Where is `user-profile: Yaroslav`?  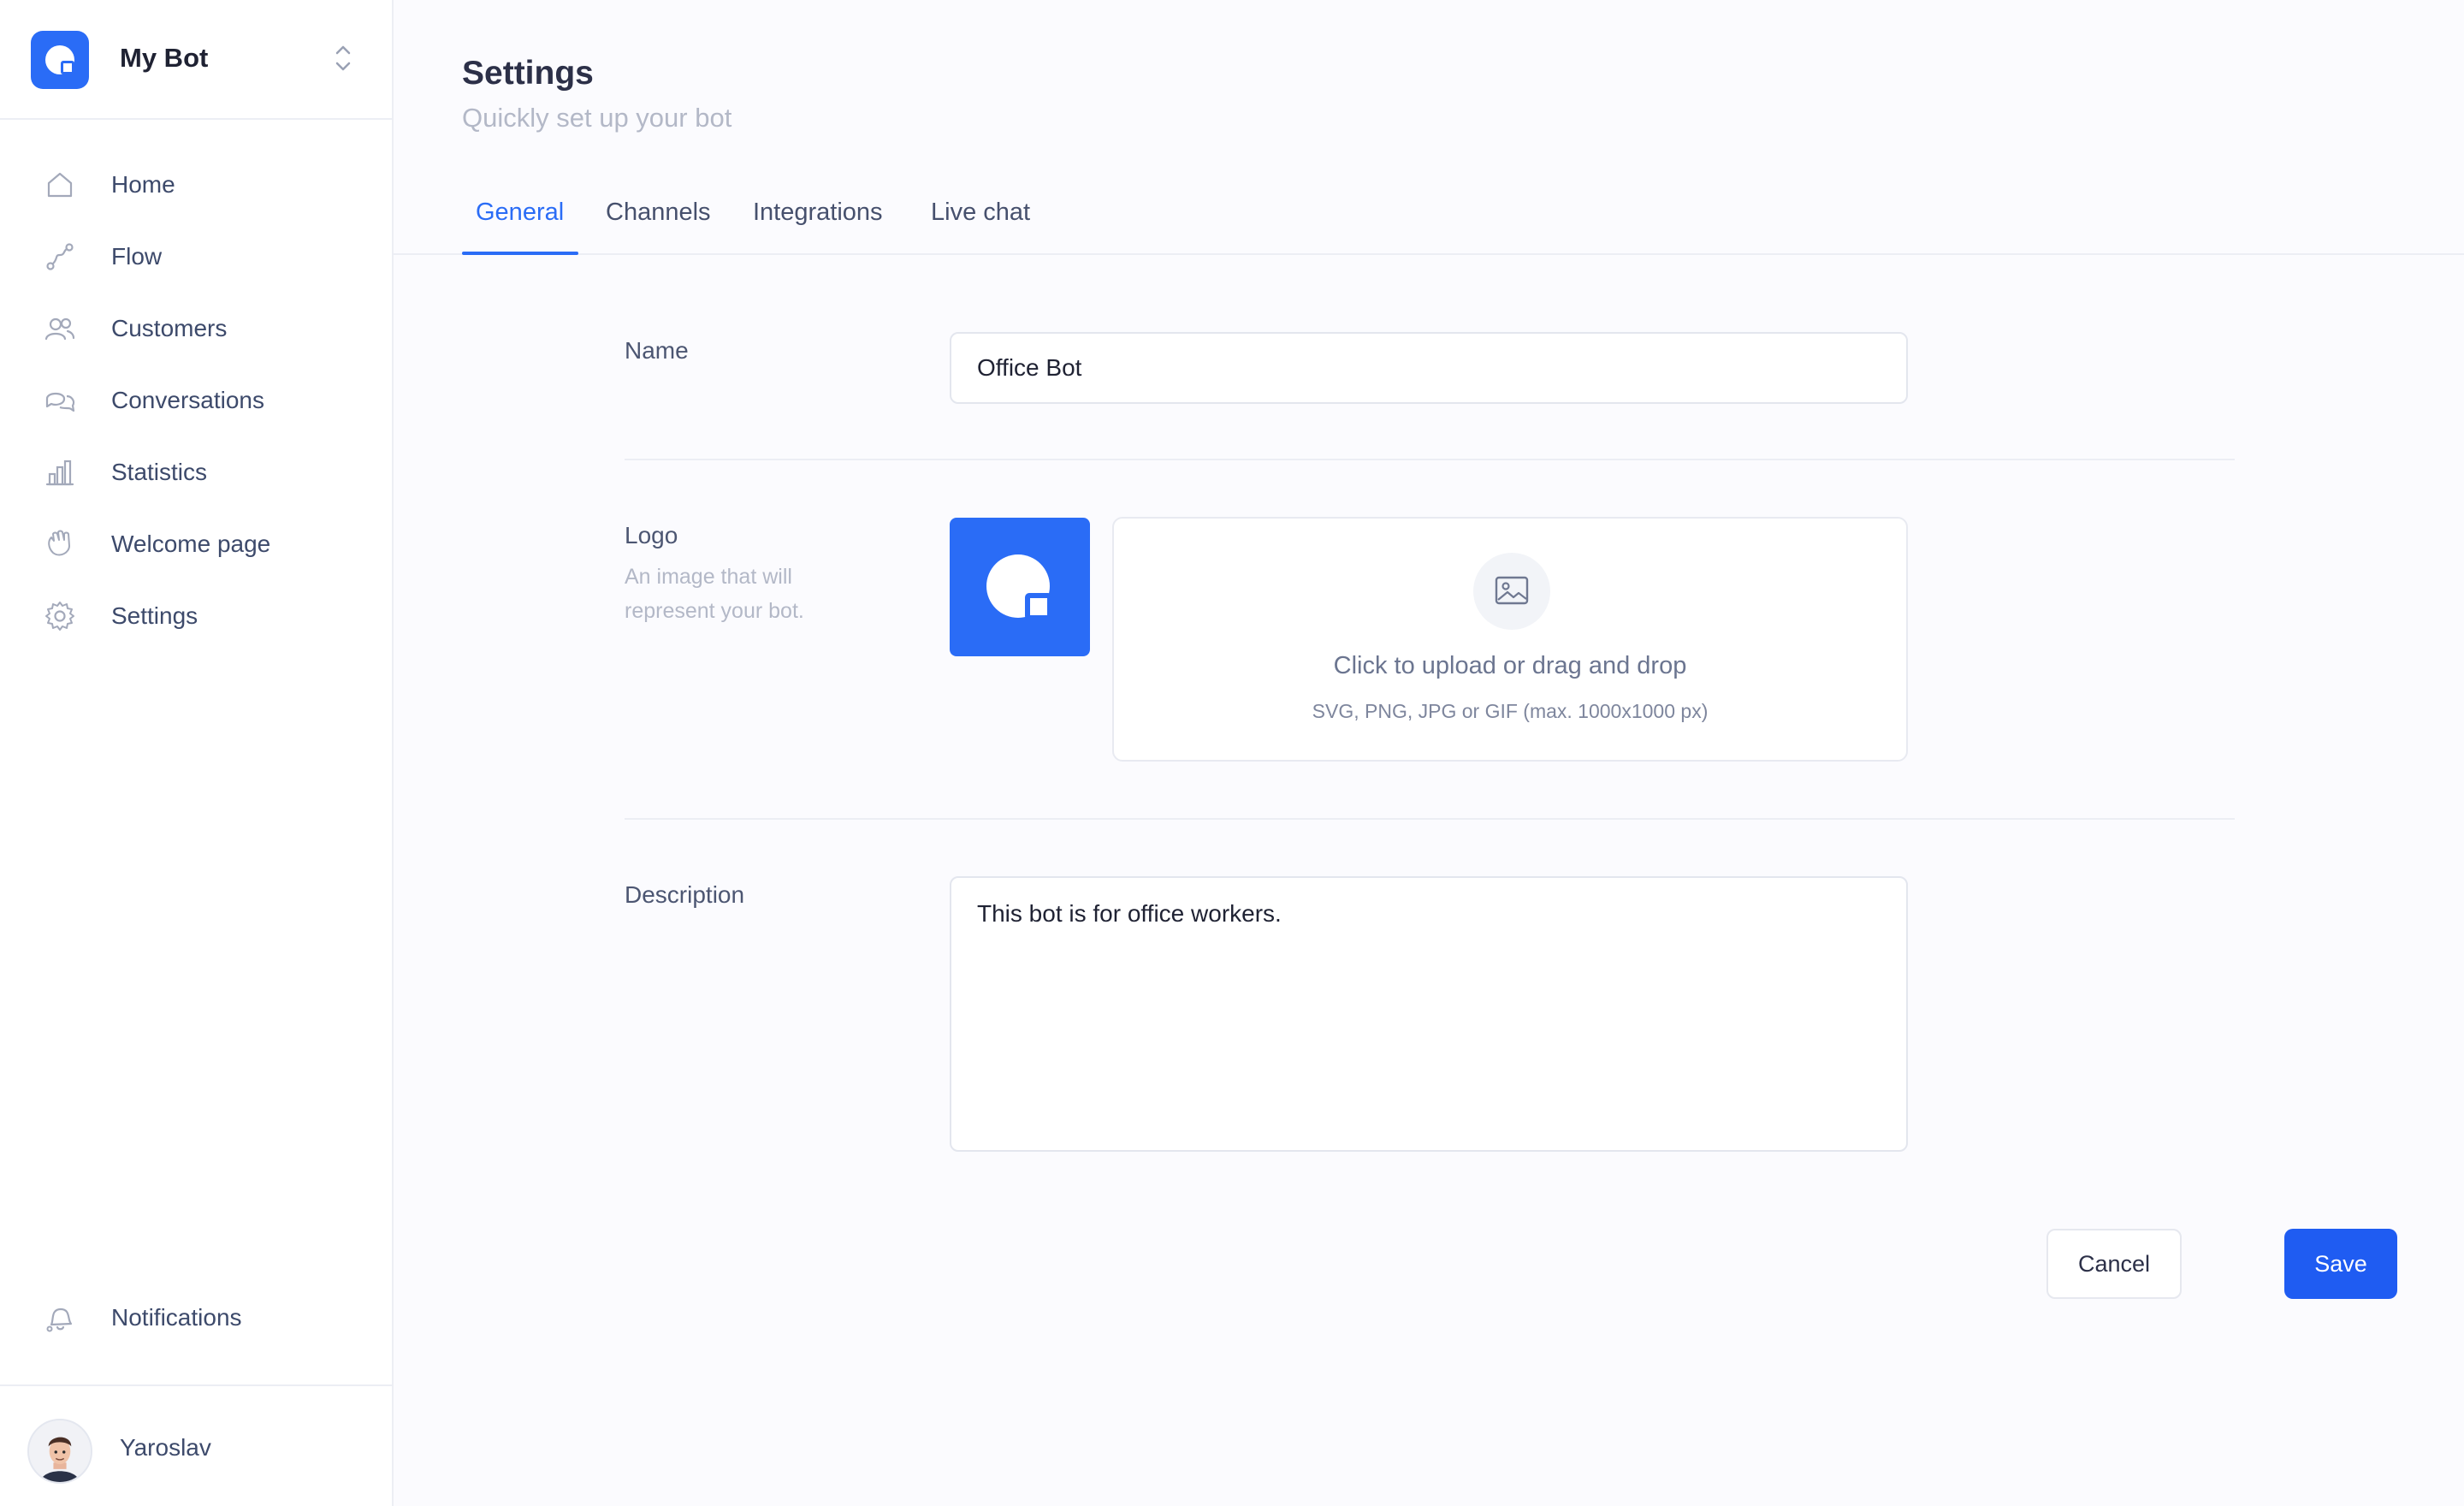 user-profile: Yaroslav is located at coordinates (196, 1445).